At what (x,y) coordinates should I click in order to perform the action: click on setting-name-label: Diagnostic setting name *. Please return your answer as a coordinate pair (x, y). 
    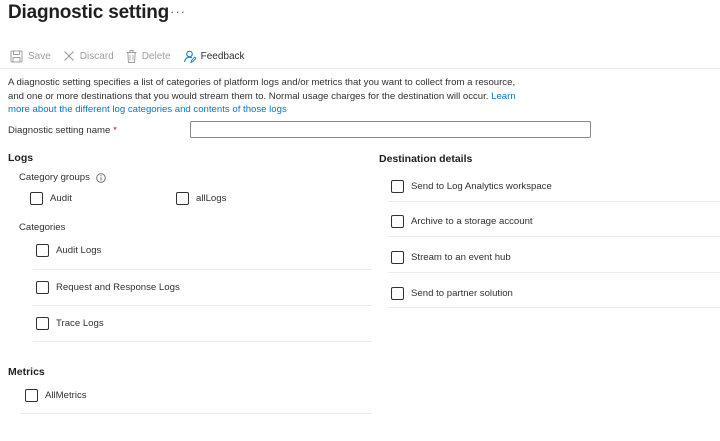
    Looking at the image, I should click on (62, 130).